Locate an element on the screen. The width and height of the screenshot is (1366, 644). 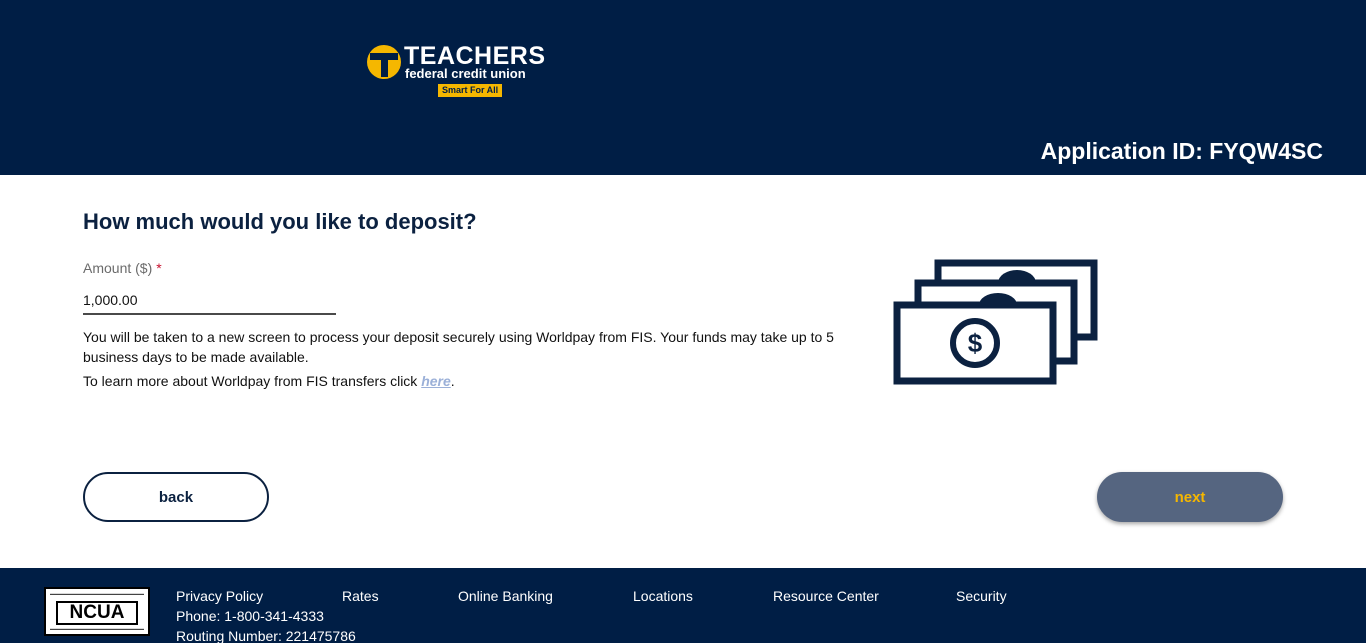
amount-input is located at coordinates (209, 301).